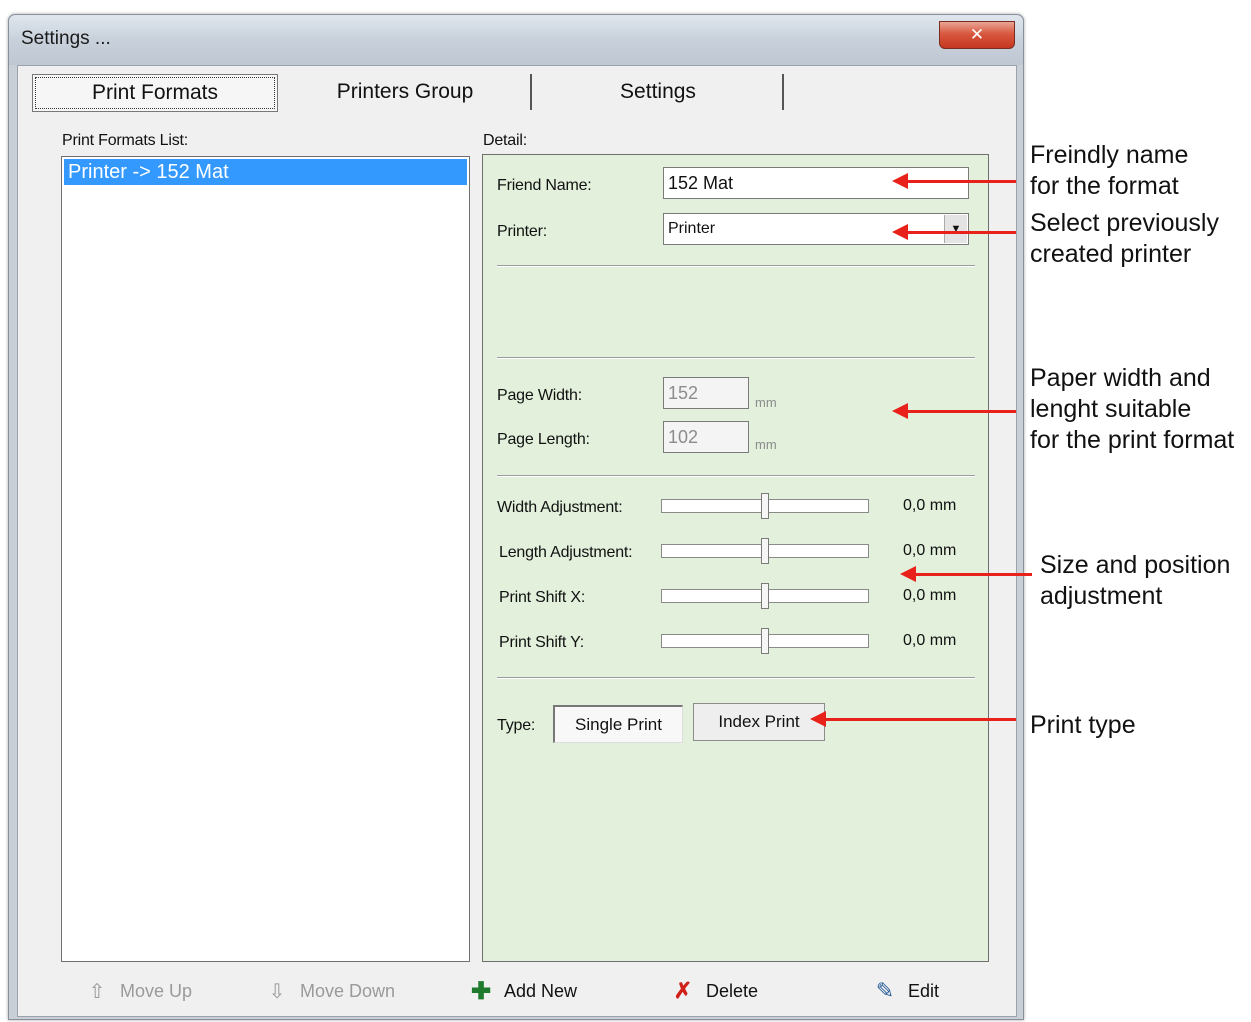 This screenshot has height=1022, width=1251. Describe the element at coordinates (732, 990) in the screenshot. I see `delete-label: Delete` at that location.